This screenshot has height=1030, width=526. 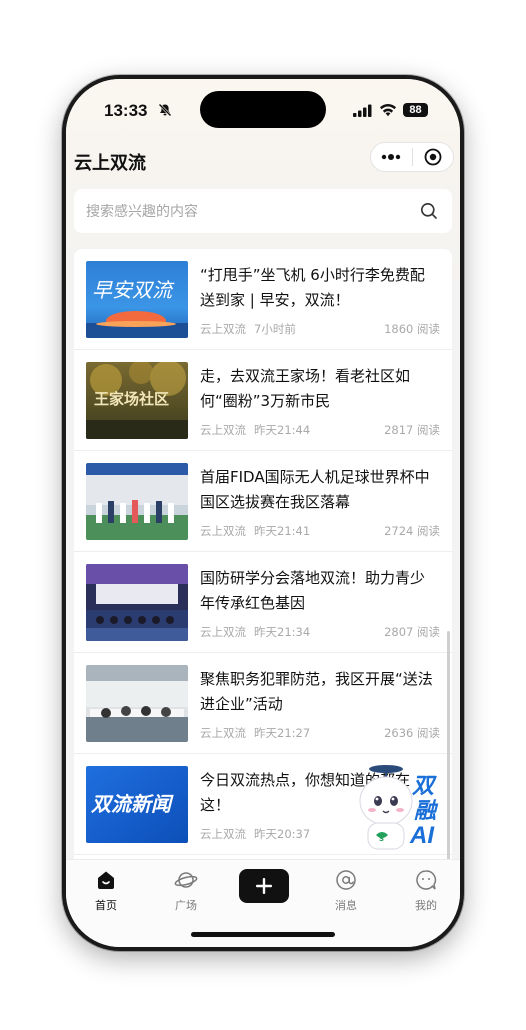 What do you see at coordinates (429, 211) in the screenshot?
I see `search-icon` at bounding box center [429, 211].